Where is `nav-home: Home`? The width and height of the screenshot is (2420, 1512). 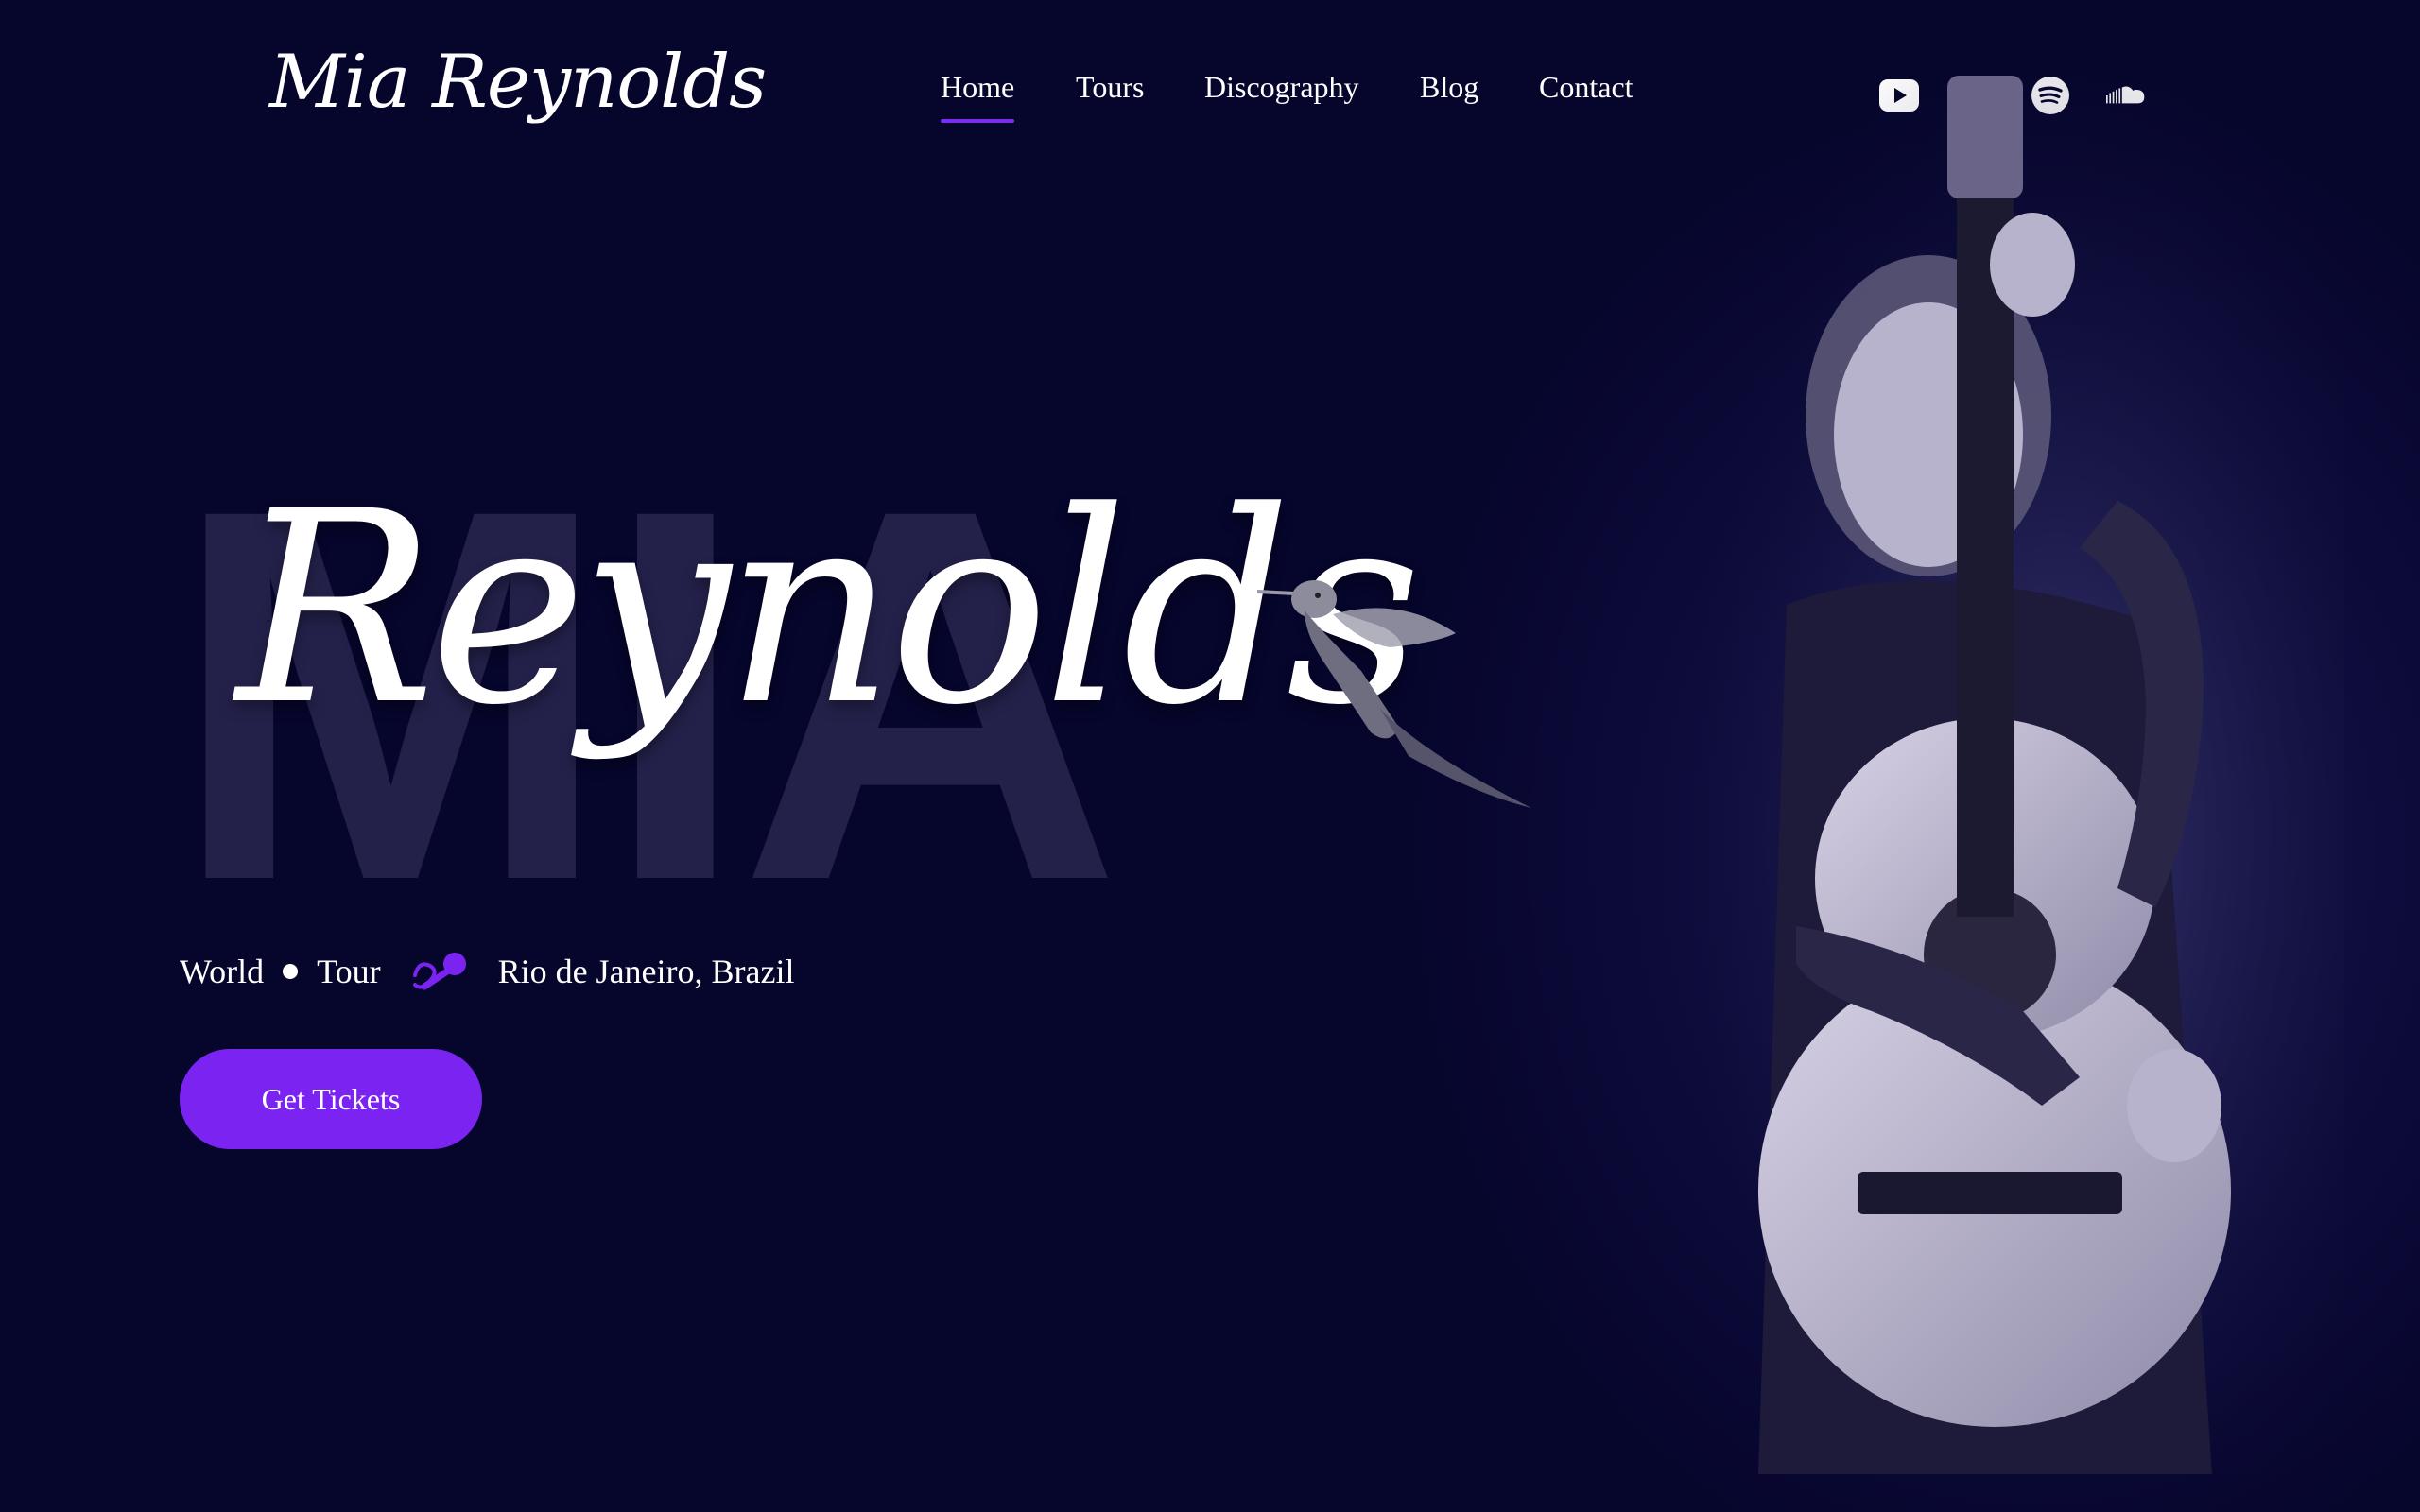 nav-home: Home is located at coordinates (978, 97).